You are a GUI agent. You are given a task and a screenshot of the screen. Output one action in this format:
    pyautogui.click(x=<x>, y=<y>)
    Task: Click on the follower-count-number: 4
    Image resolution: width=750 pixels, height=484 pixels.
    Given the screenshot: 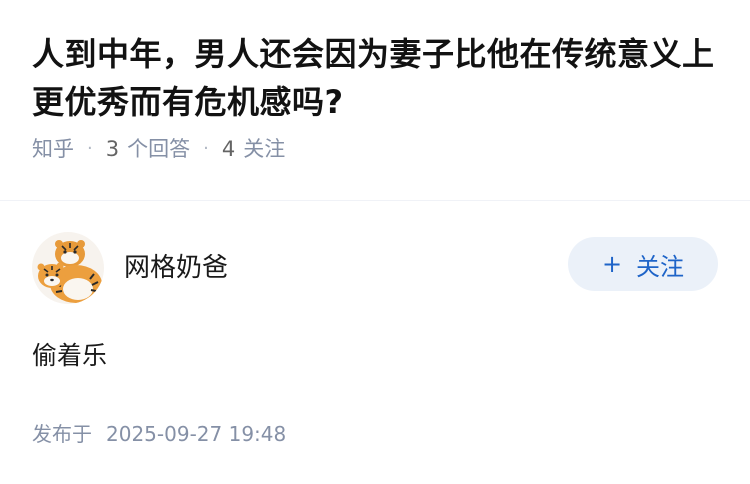 What is the action you would take?
    pyautogui.click(x=228, y=149)
    